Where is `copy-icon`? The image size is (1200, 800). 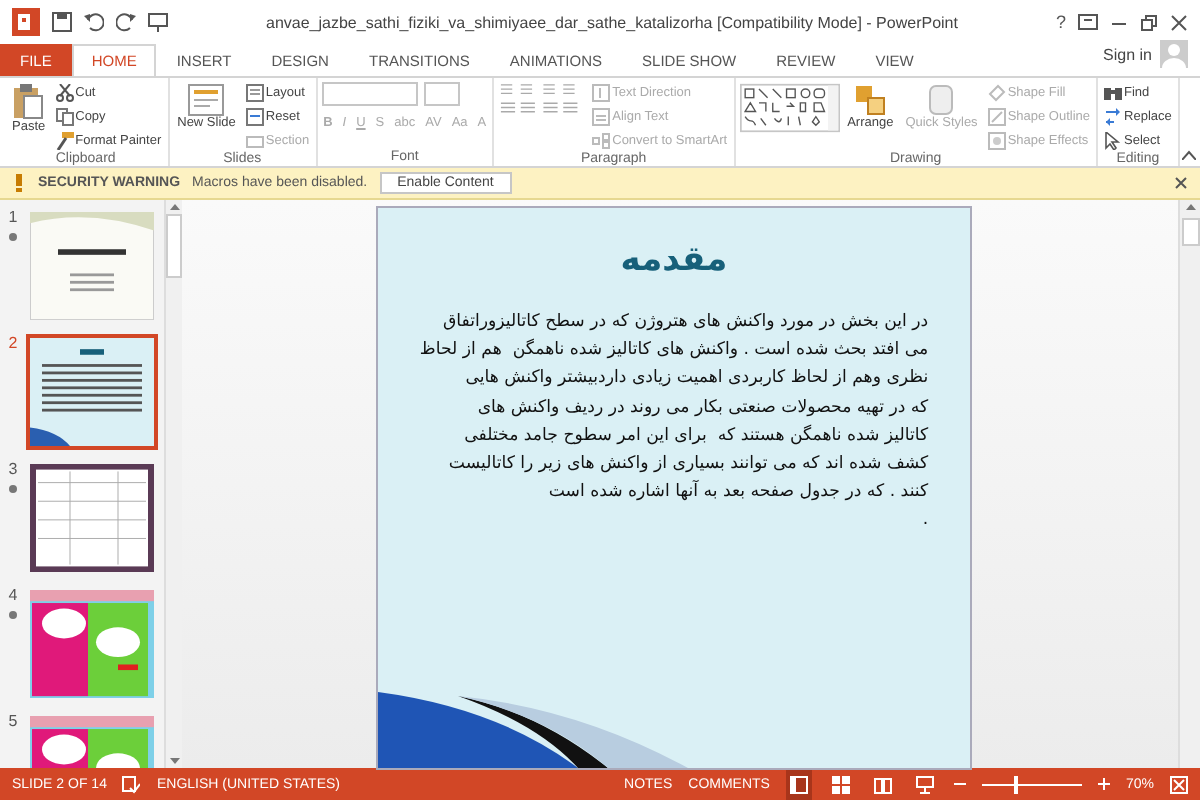 copy-icon is located at coordinates (64, 116).